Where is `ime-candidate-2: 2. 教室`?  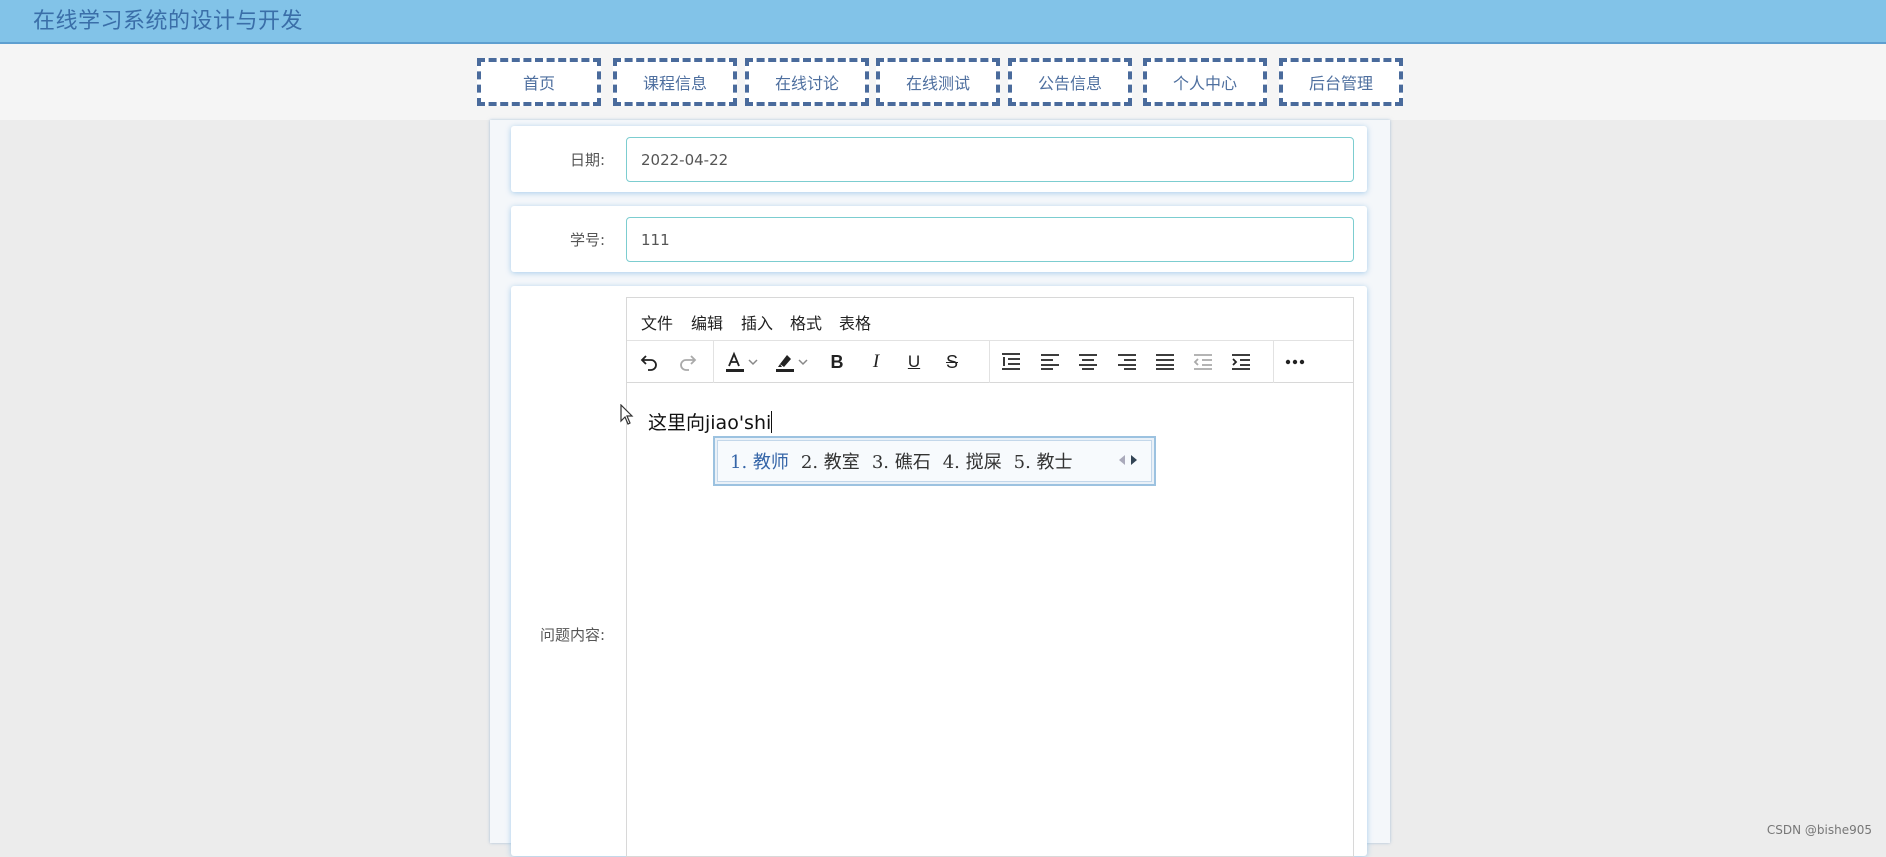 ime-candidate-2: 2. 教室 is located at coordinates (830, 461).